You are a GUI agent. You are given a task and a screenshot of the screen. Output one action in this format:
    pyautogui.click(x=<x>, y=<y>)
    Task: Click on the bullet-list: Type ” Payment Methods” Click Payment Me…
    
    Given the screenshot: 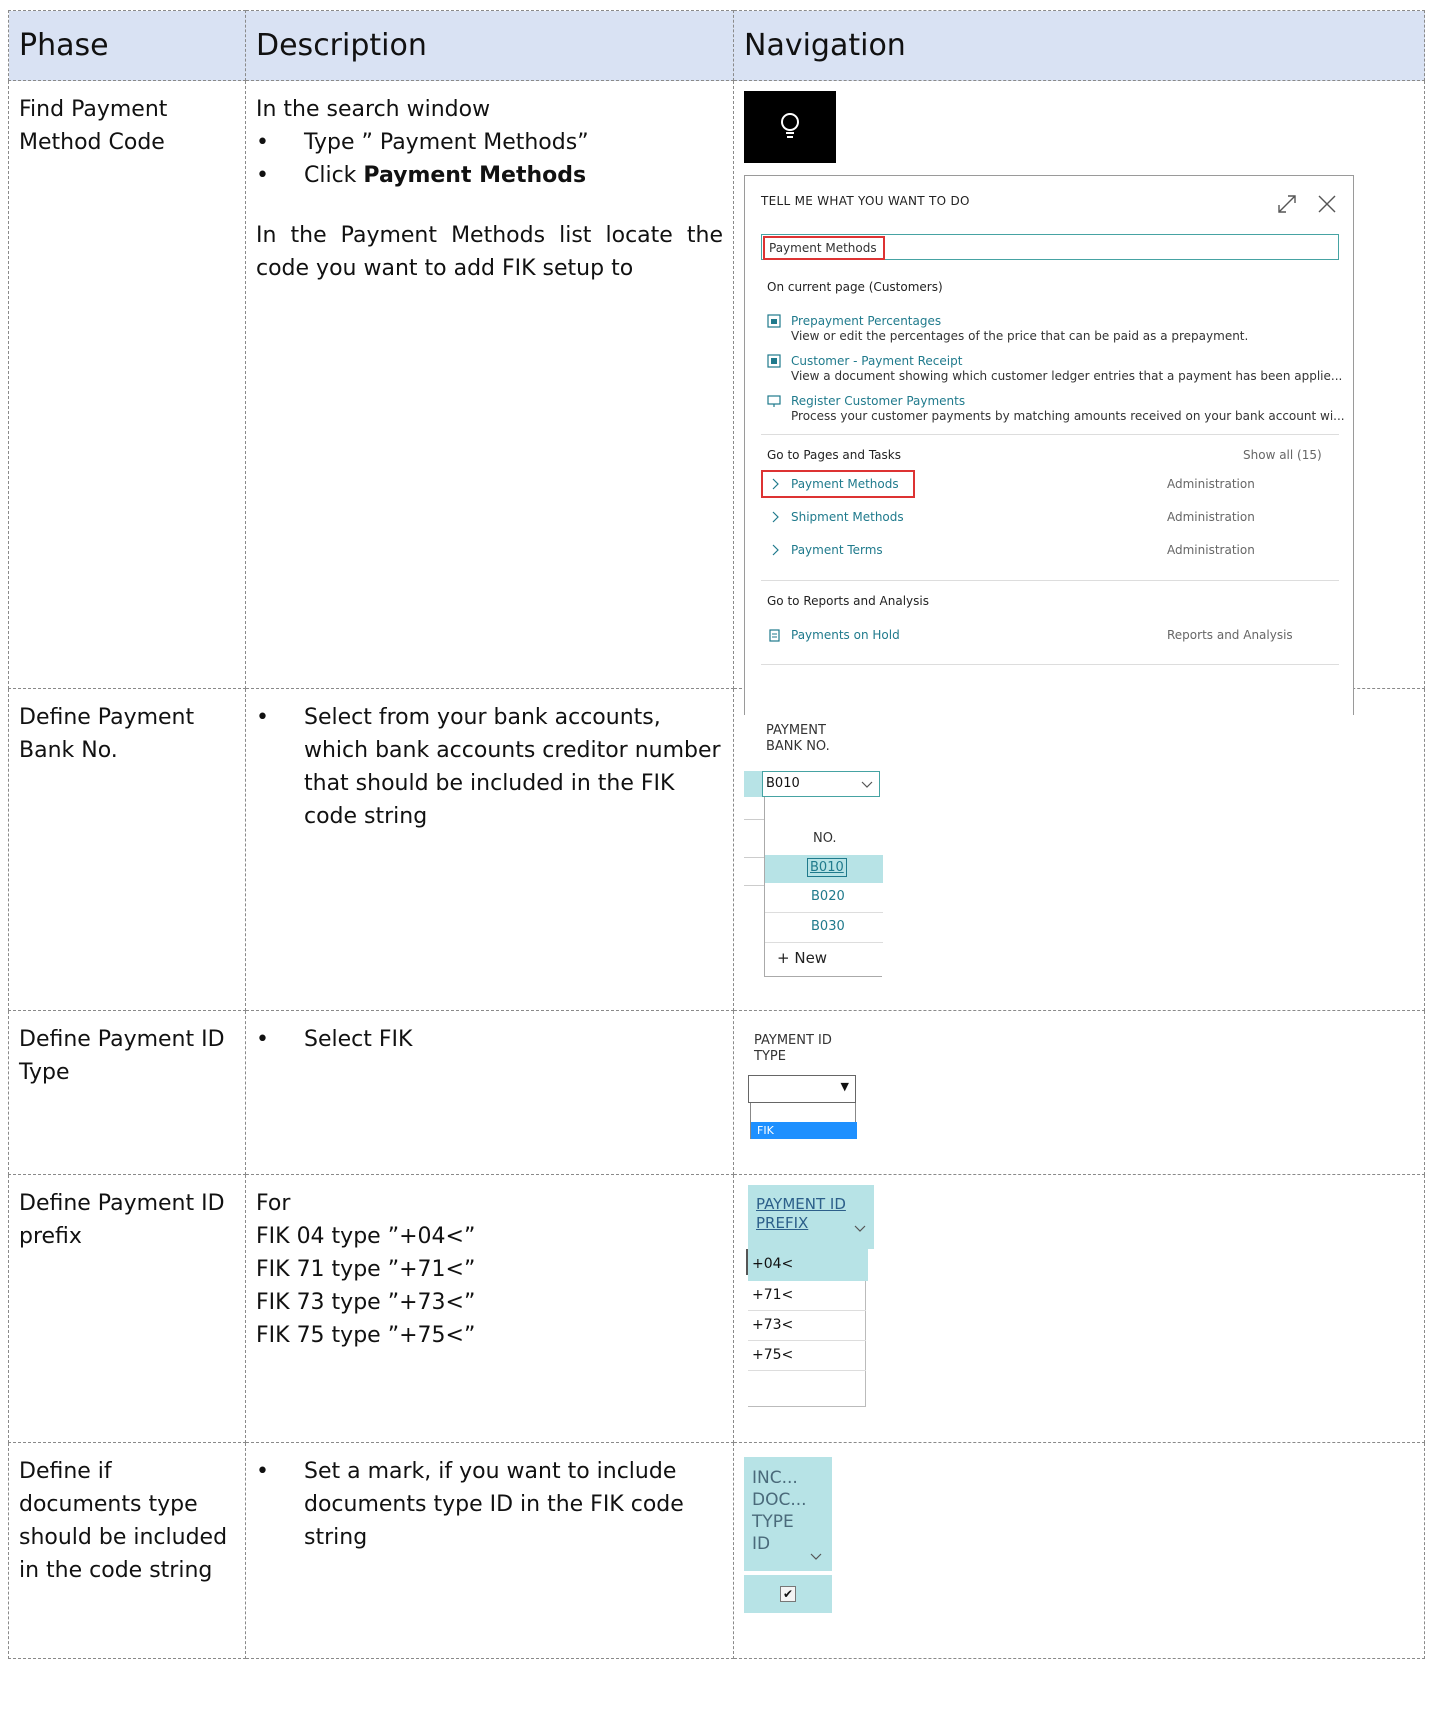 What is the action you would take?
    pyautogui.click(x=489, y=159)
    